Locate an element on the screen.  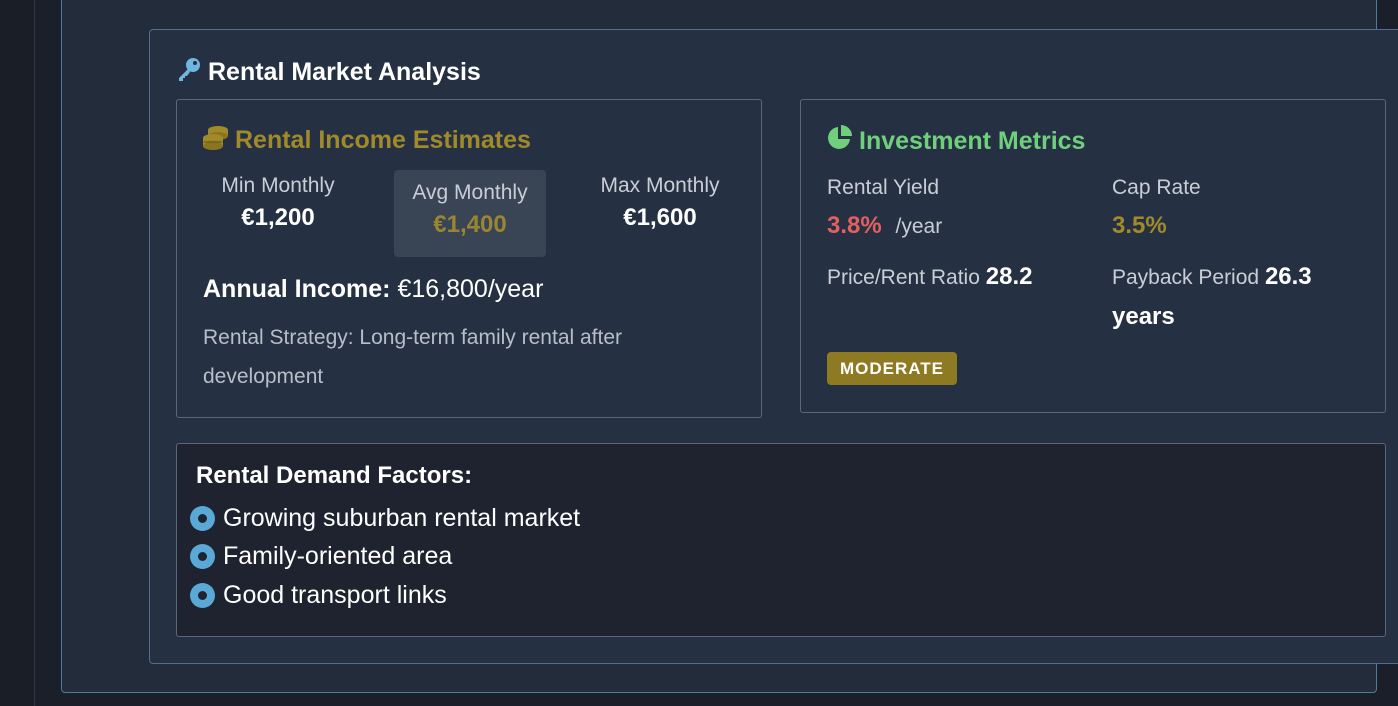
cap-rate-label: Cap Rate is located at coordinates (1156, 187).